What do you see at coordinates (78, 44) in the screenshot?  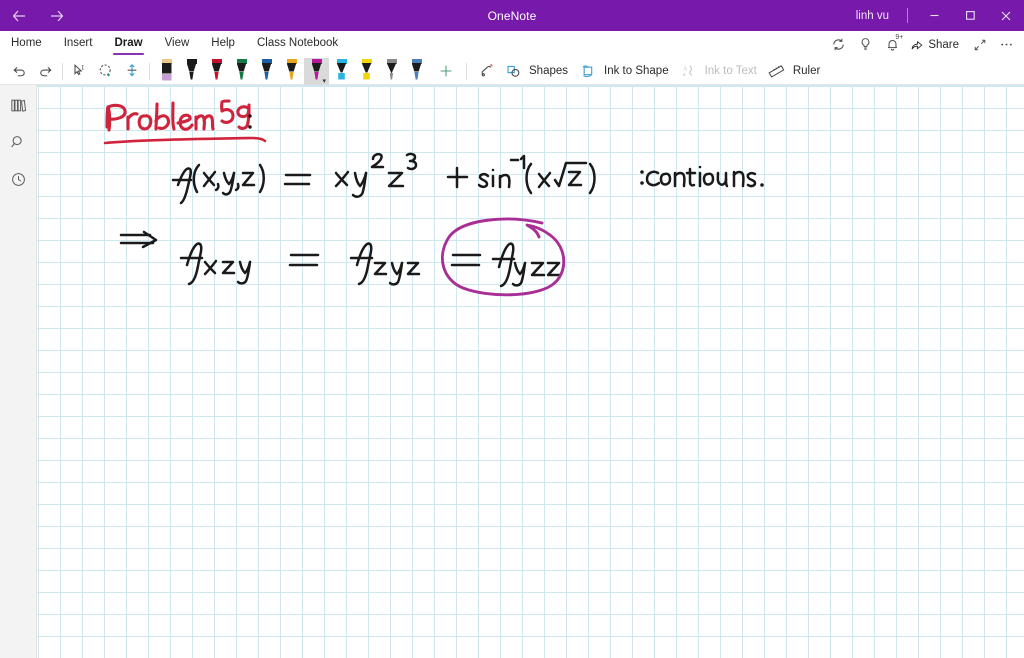 I see `tab-insert: Insert` at bounding box center [78, 44].